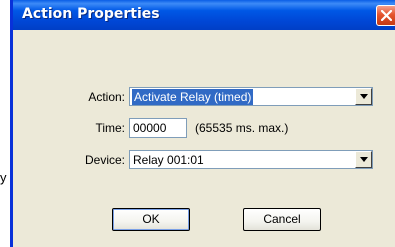  I want to click on action-select: Activate Relay (timed), so click(251, 96).